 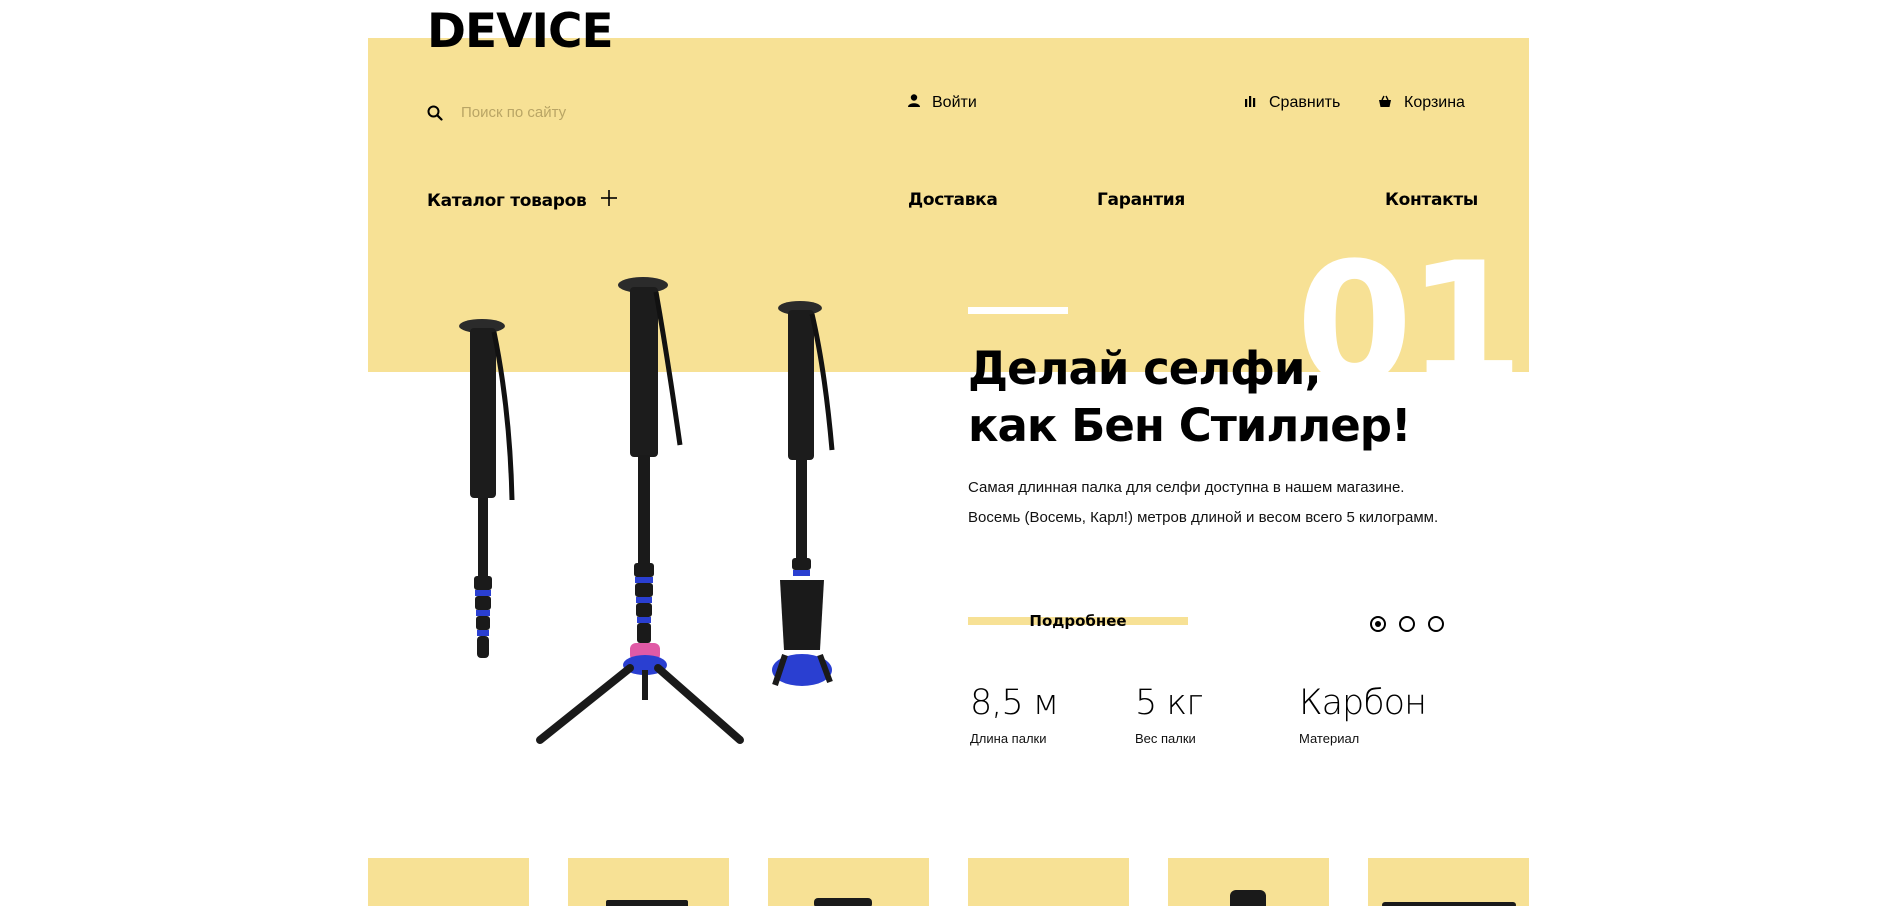 What do you see at coordinates (487, 488) in the screenshot?
I see `monopod-left` at bounding box center [487, 488].